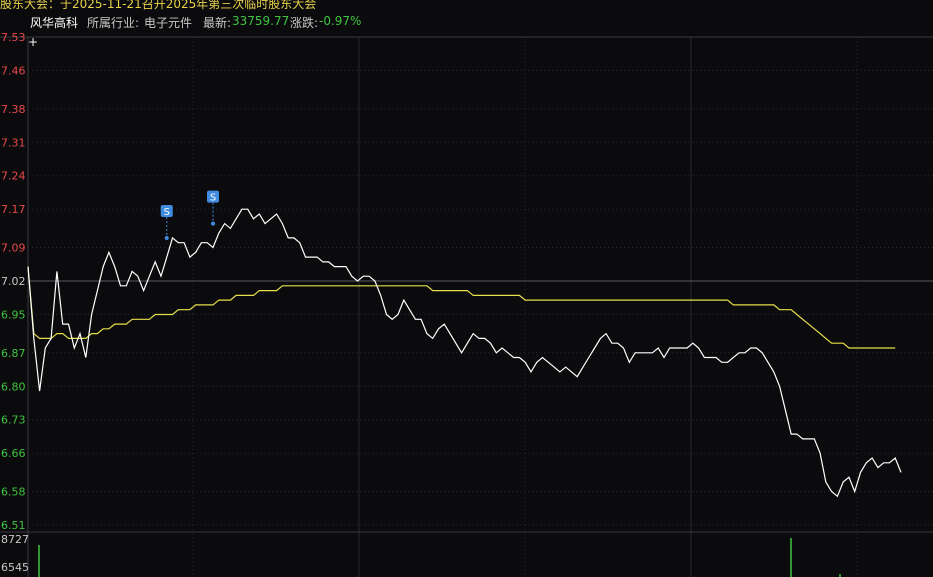 Image resolution: width=933 pixels, height=577 pixels. Describe the element at coordinates (13, 70) in the screenshot. I see `y-tick-label: 7.46` at that location.